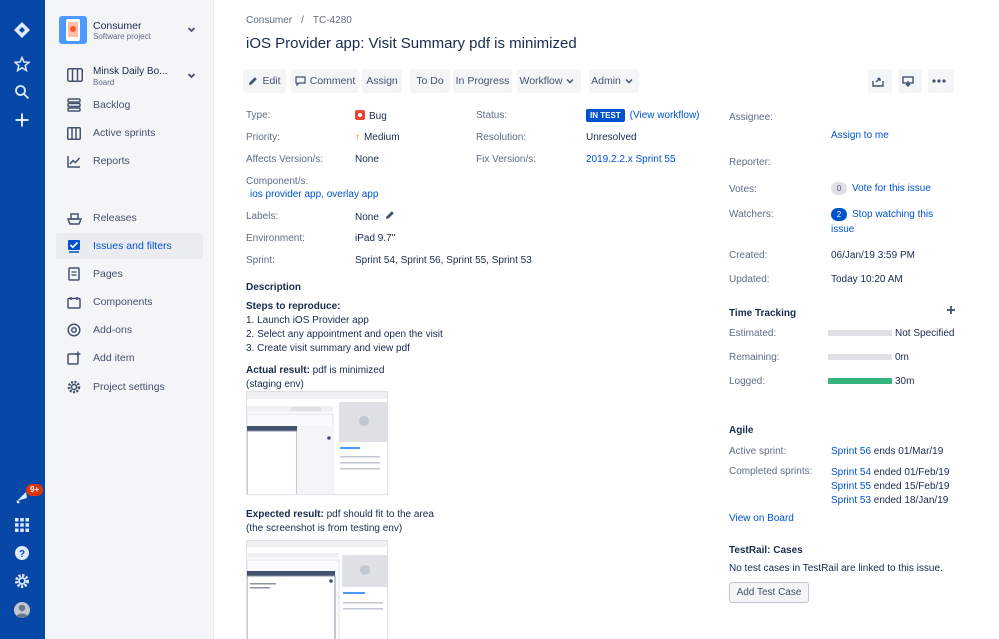 The width and height of the screenshot is (999, 639). I want to click on ship-icon, so click(74, 218).